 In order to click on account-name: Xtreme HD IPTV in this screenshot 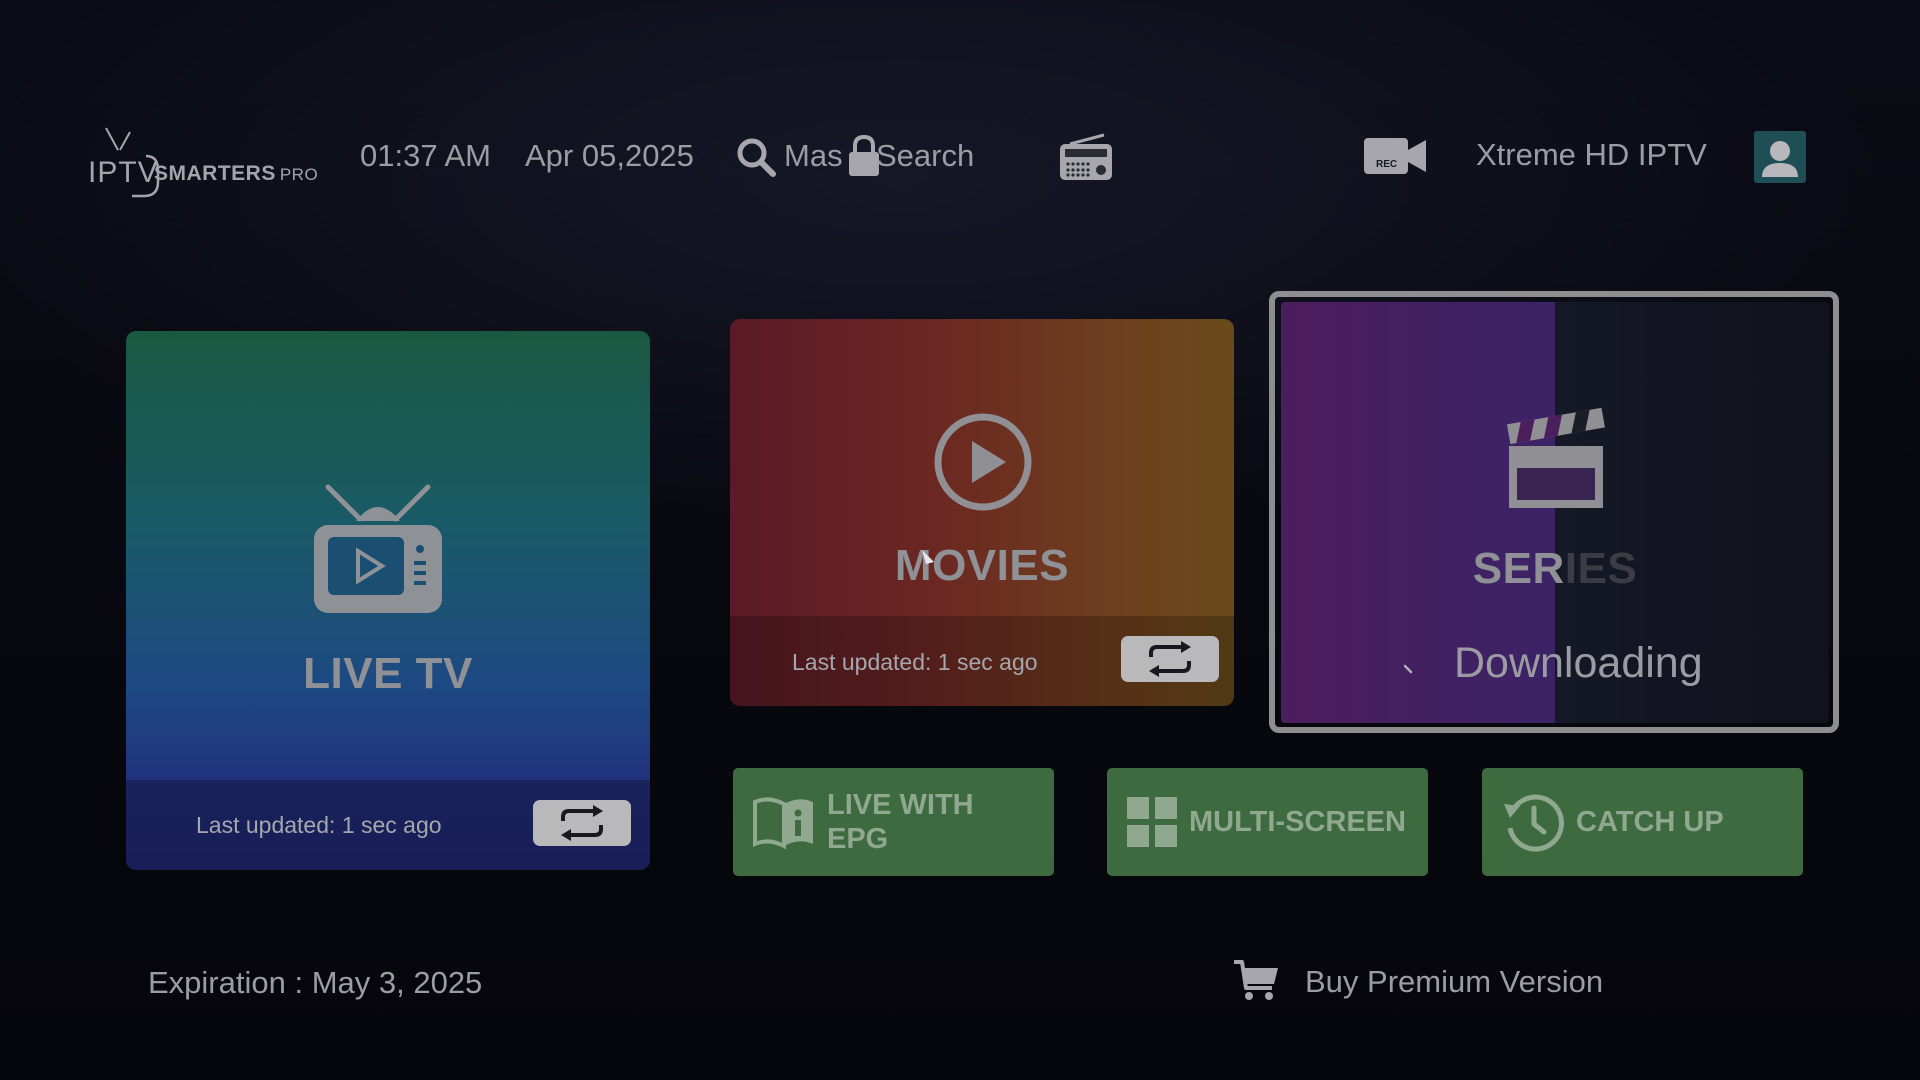, I will do `click(1591, 154)`.